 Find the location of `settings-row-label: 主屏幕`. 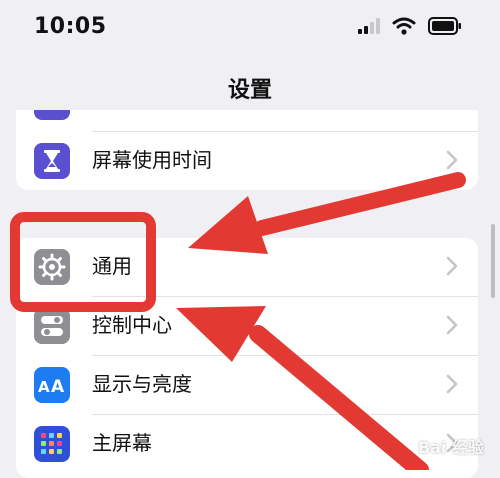

settings-row-label: 主屏幕 is located at coordinates (122, 443).